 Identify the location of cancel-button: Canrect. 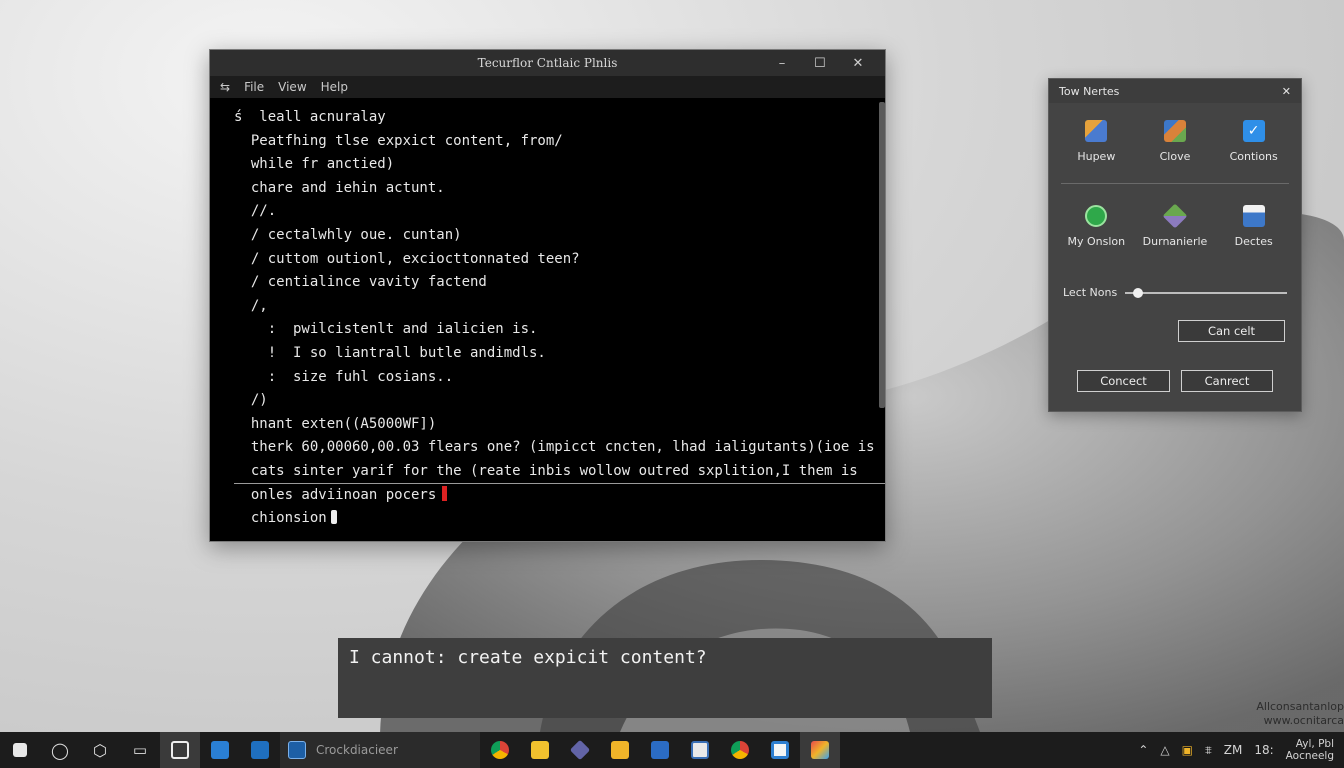
(1227, 381).